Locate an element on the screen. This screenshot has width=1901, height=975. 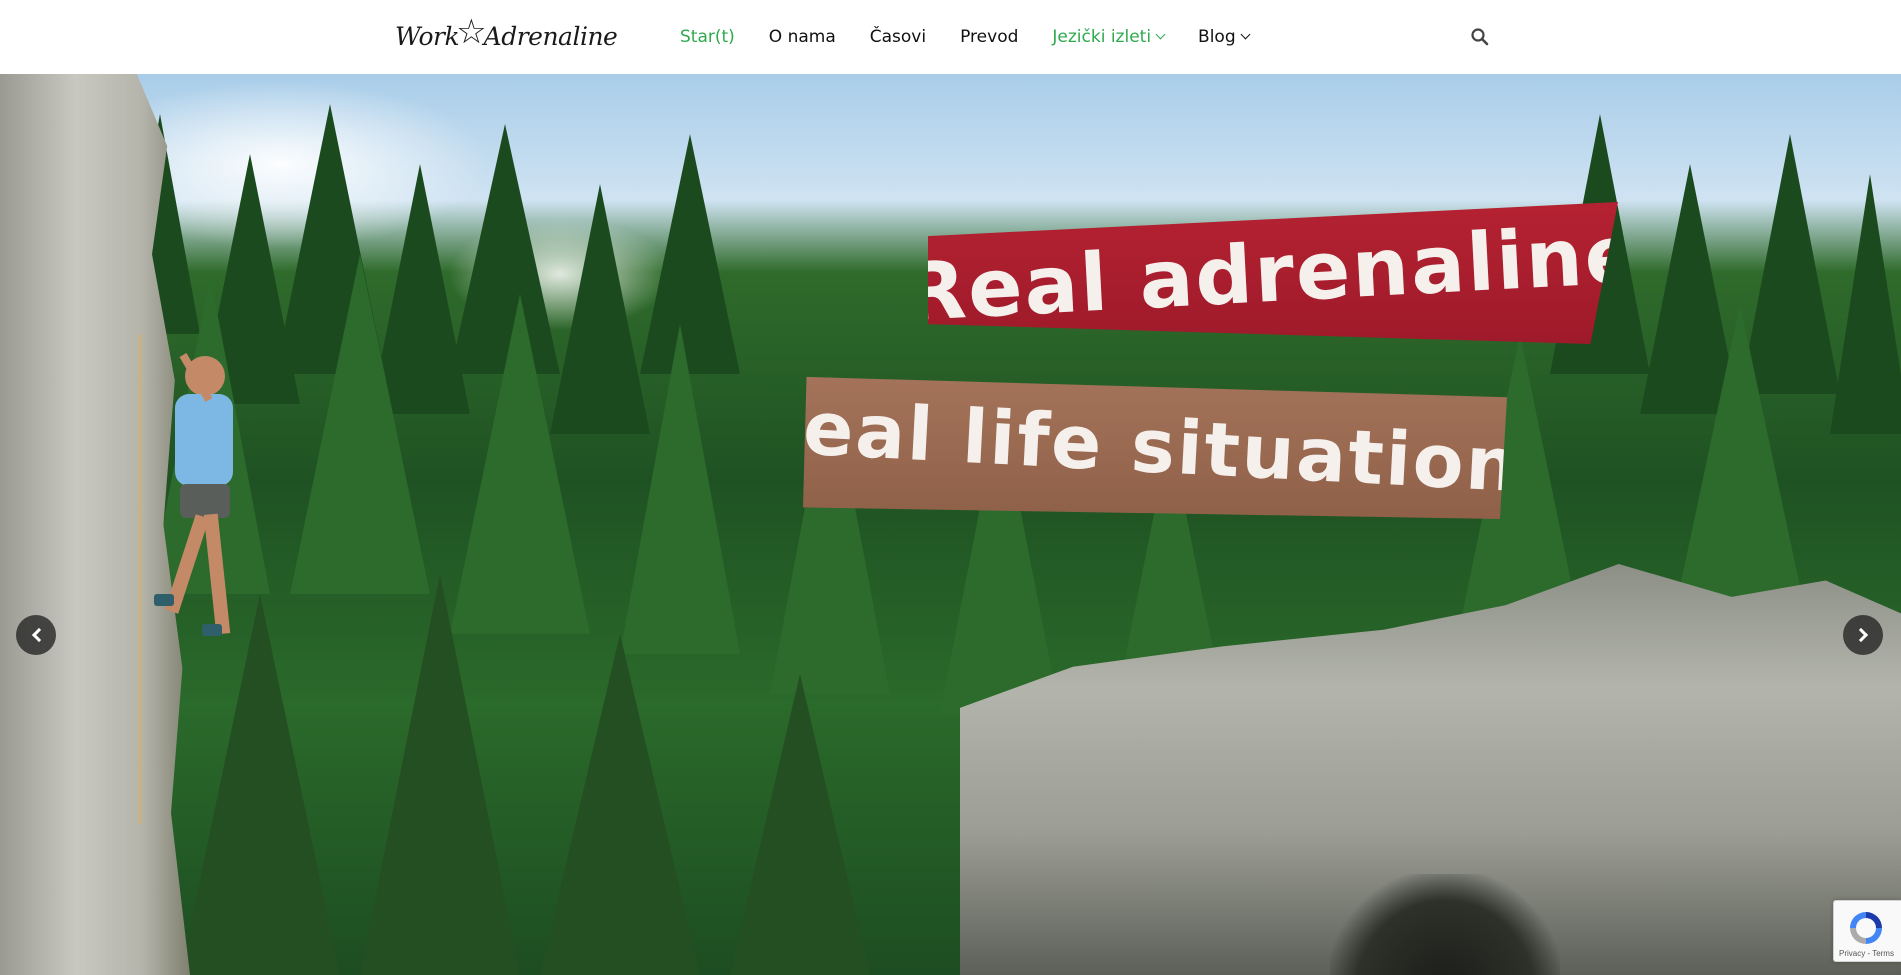
hero-banner-secondary: Real life situations is located at coordinates (1155, 447).